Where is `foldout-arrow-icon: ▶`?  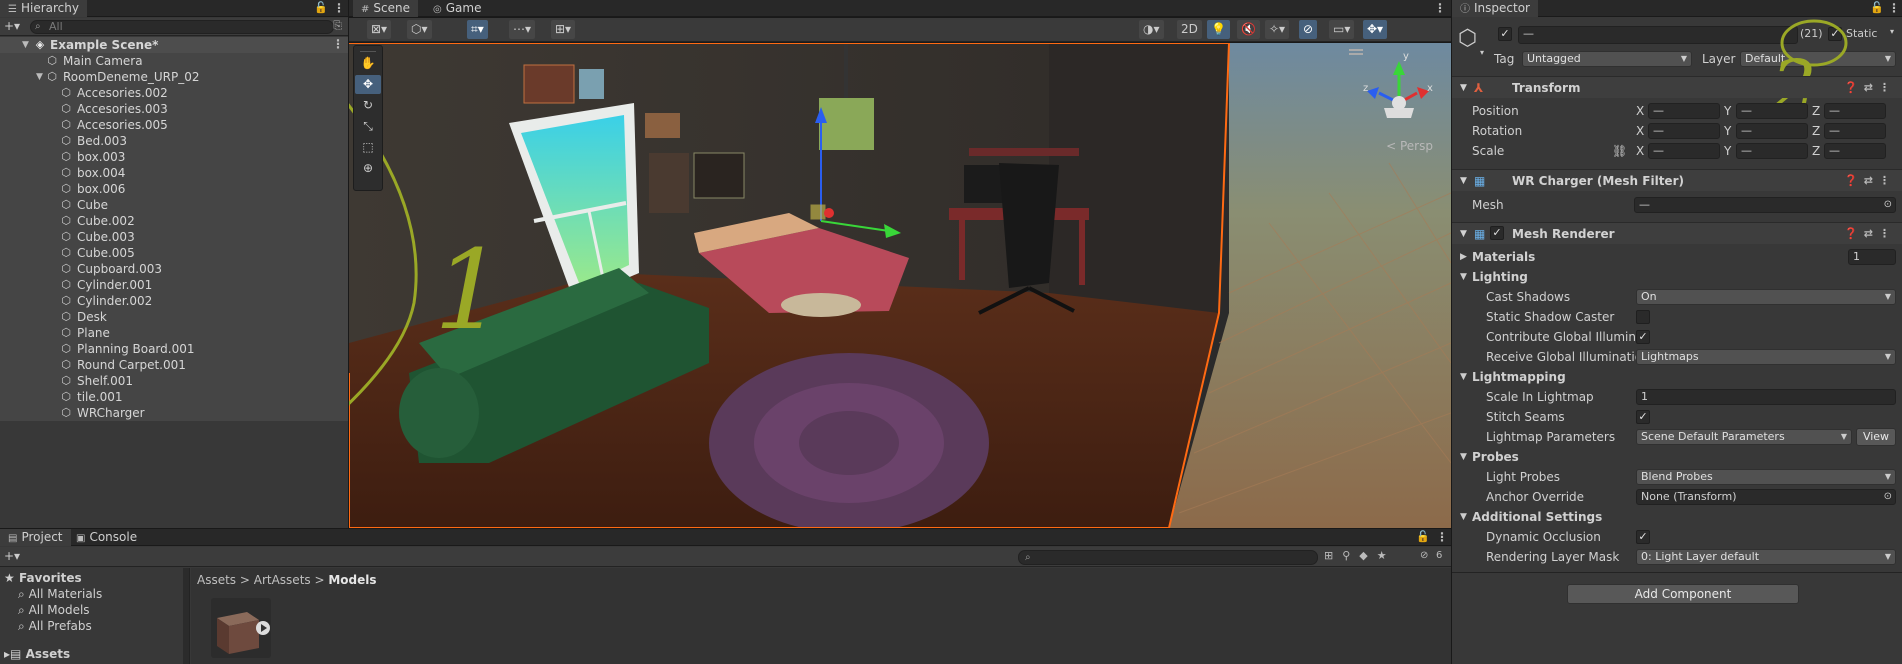
foldout-arrow-icon: ▶ is located at coordinates (1463, 257).